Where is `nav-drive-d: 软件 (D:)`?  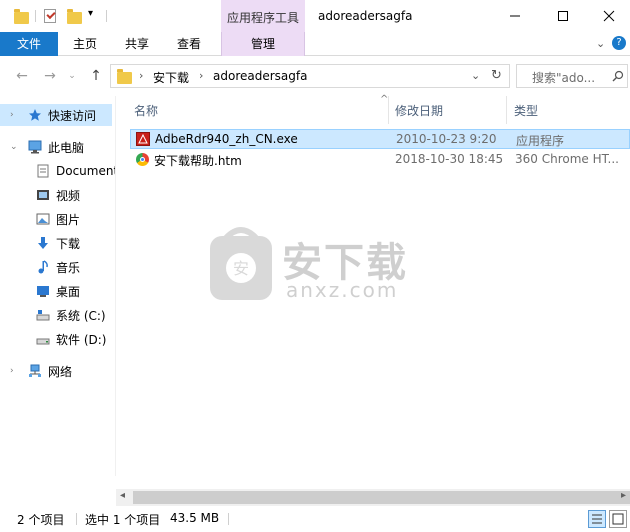 nav-drive-d: 软件 (D:) is located at coordinates (56, 339).